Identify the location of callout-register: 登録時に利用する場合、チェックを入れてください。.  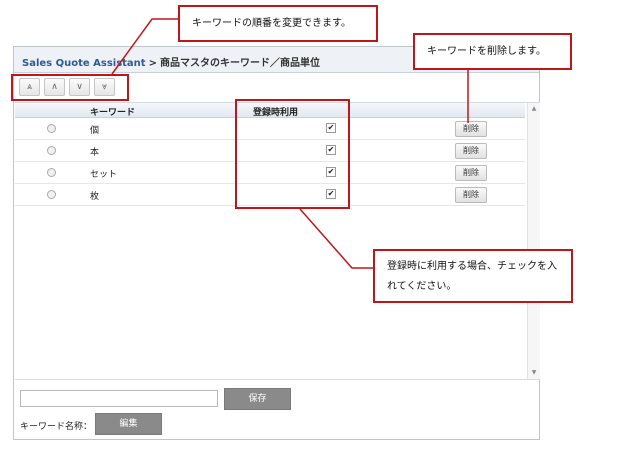
(473, 276).